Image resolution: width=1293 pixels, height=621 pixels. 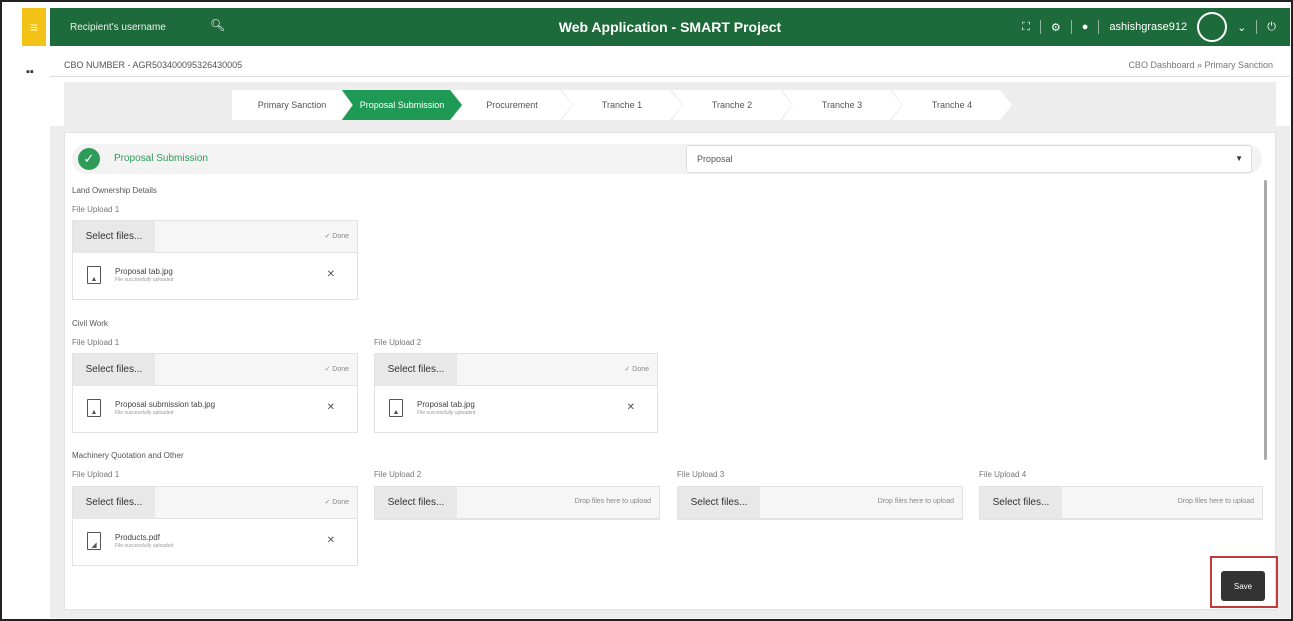 I want to click on step-tranche-3: Tranche 3, so click(x=842, y=105).